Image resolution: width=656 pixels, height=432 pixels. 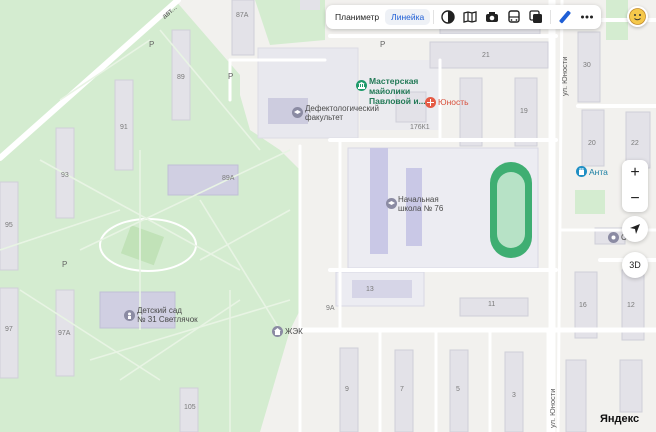 I want to click on building-number: 89А, so click(x=228, y=178).